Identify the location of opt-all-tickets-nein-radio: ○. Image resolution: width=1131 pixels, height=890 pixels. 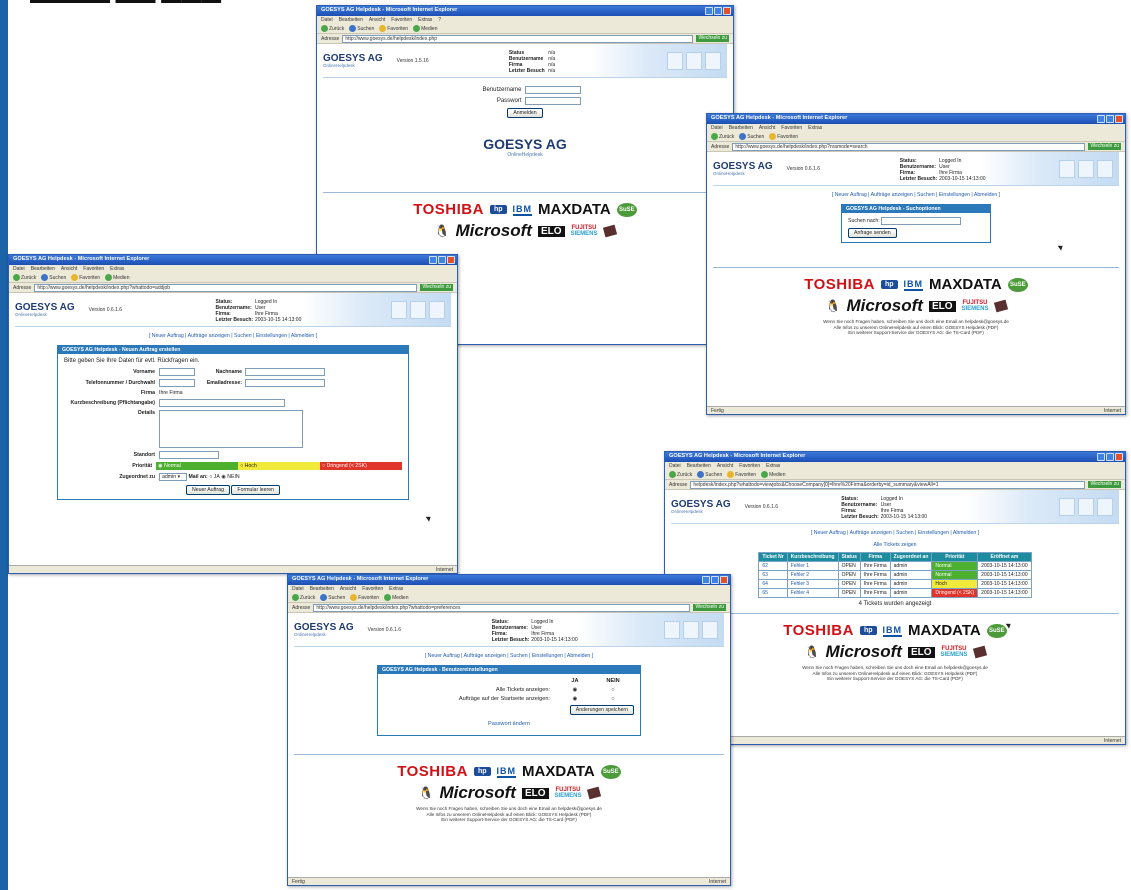
(613, 690).